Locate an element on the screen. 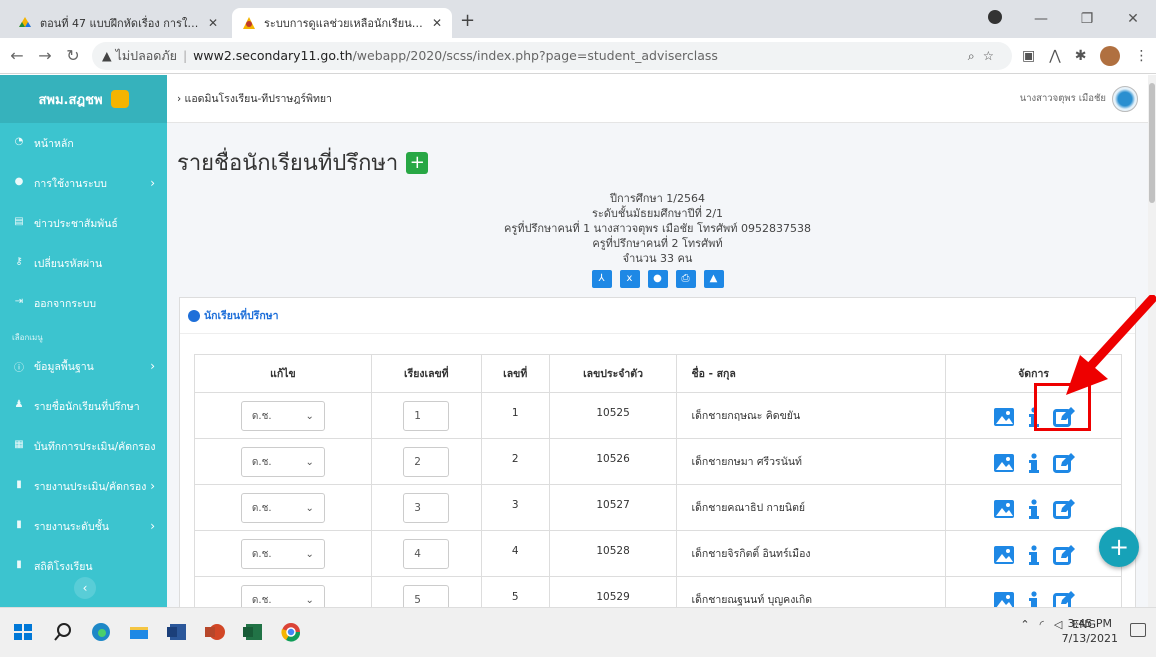 The width and height of the screenshot is (1156, 657). order-input: 5 is located at coordinates (426, 596).